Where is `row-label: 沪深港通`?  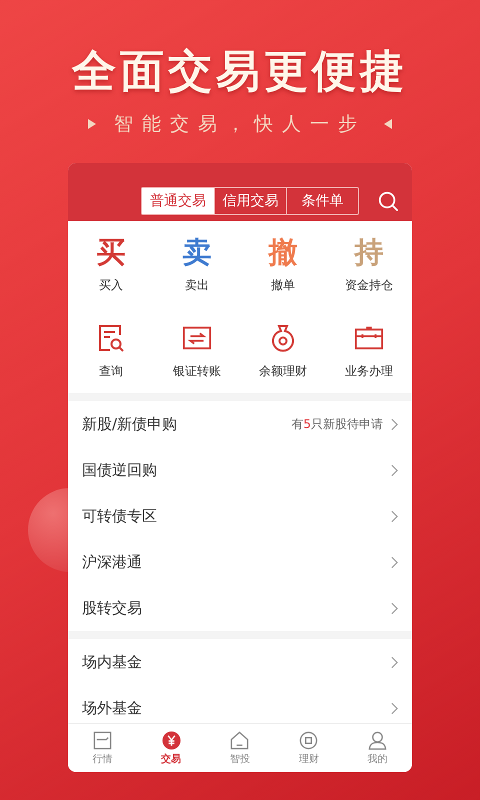 row-label: 沪深港通 is located at coordinates (112, 562).